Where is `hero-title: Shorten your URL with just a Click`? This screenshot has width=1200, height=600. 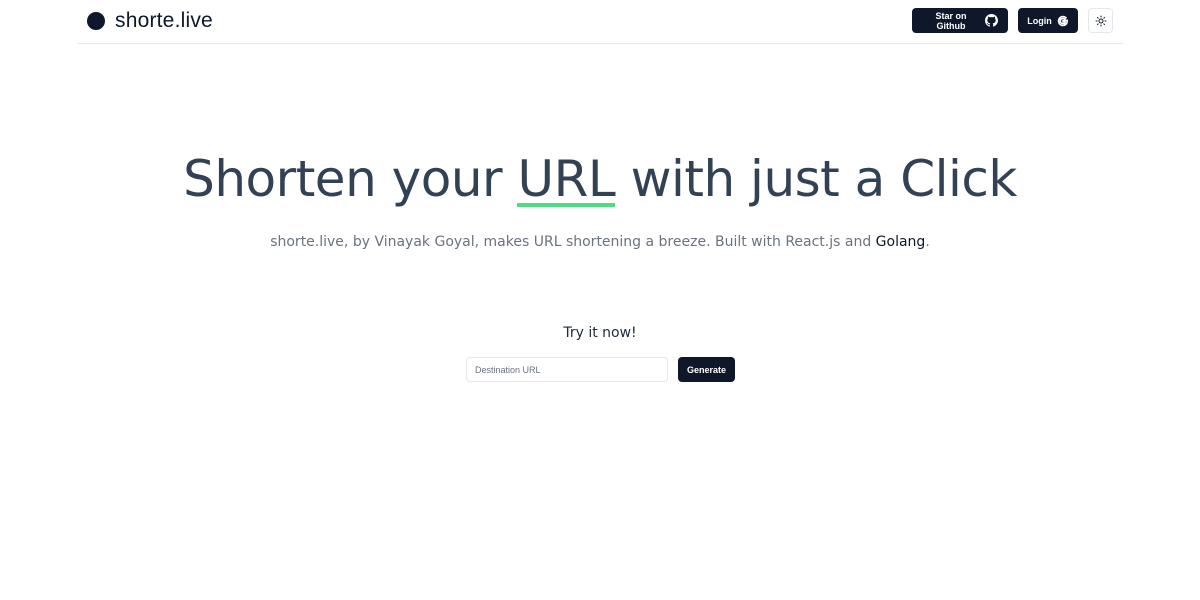
hero-title: Shorten your URL with just a Click is located at coordinates (600, 179).